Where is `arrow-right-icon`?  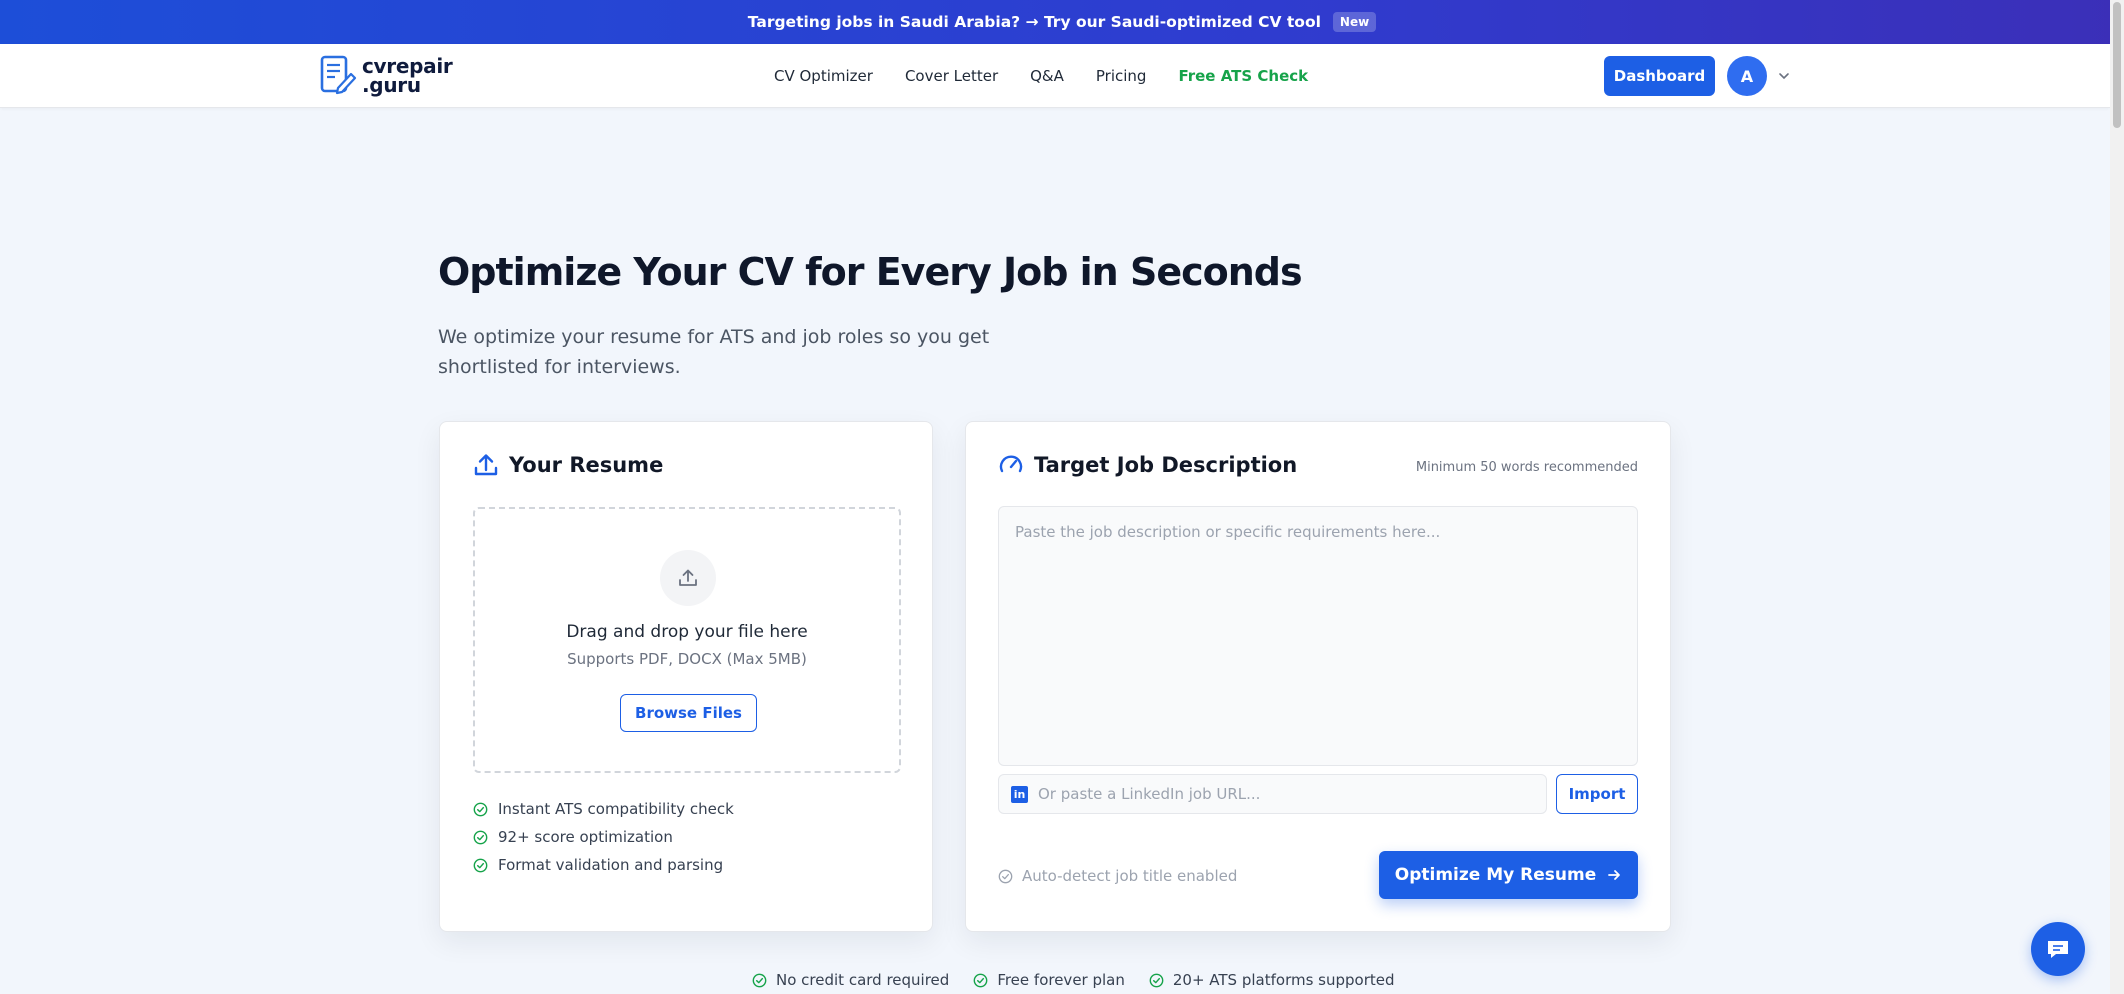
arrow-right-icon is located at coordinates (1614, 875).